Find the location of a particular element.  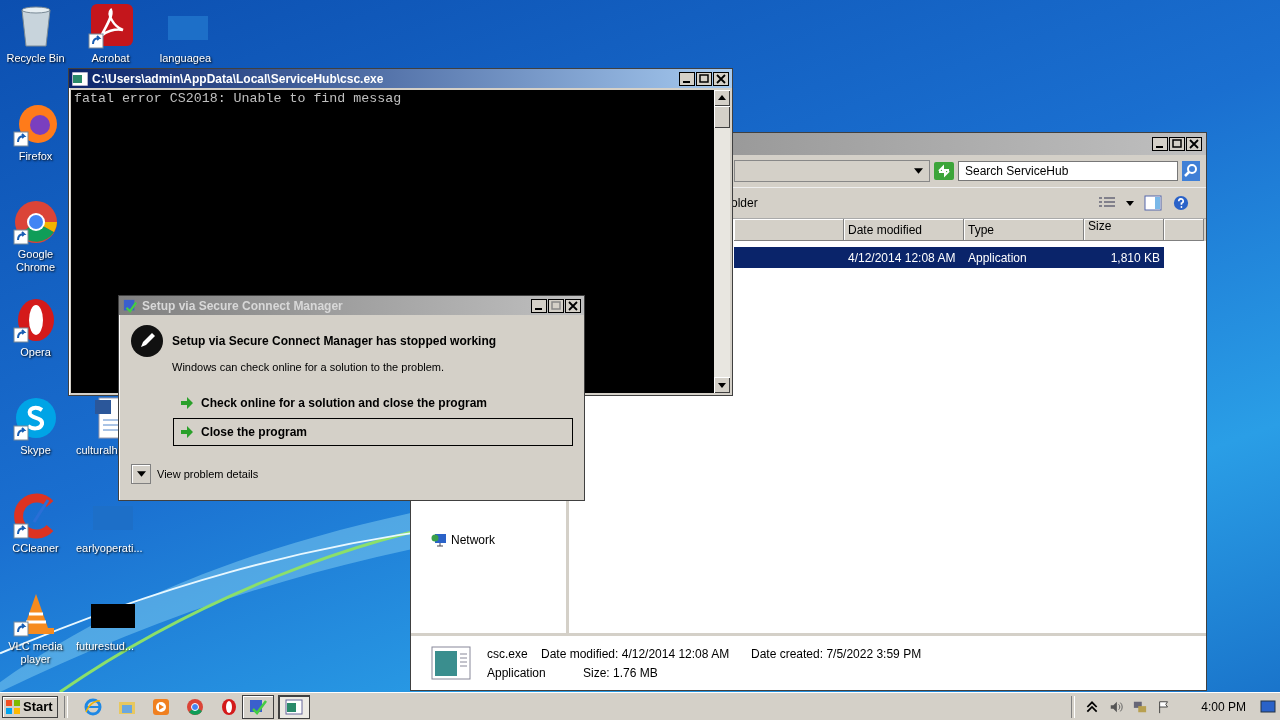

field-value: 4/12/2014 12:08 AM is located at coordinates (675, 653).